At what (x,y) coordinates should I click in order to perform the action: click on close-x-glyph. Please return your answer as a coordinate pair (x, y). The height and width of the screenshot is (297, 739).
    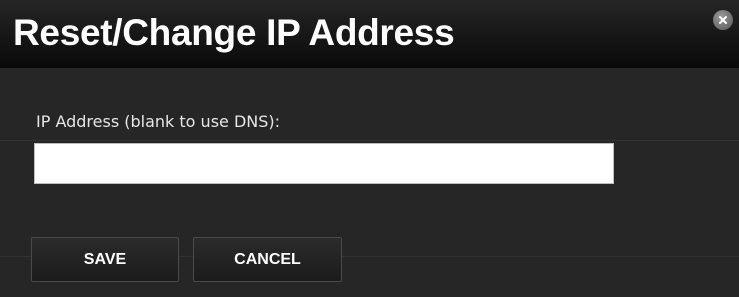
    Looking at the image, I should click on (723, 20).